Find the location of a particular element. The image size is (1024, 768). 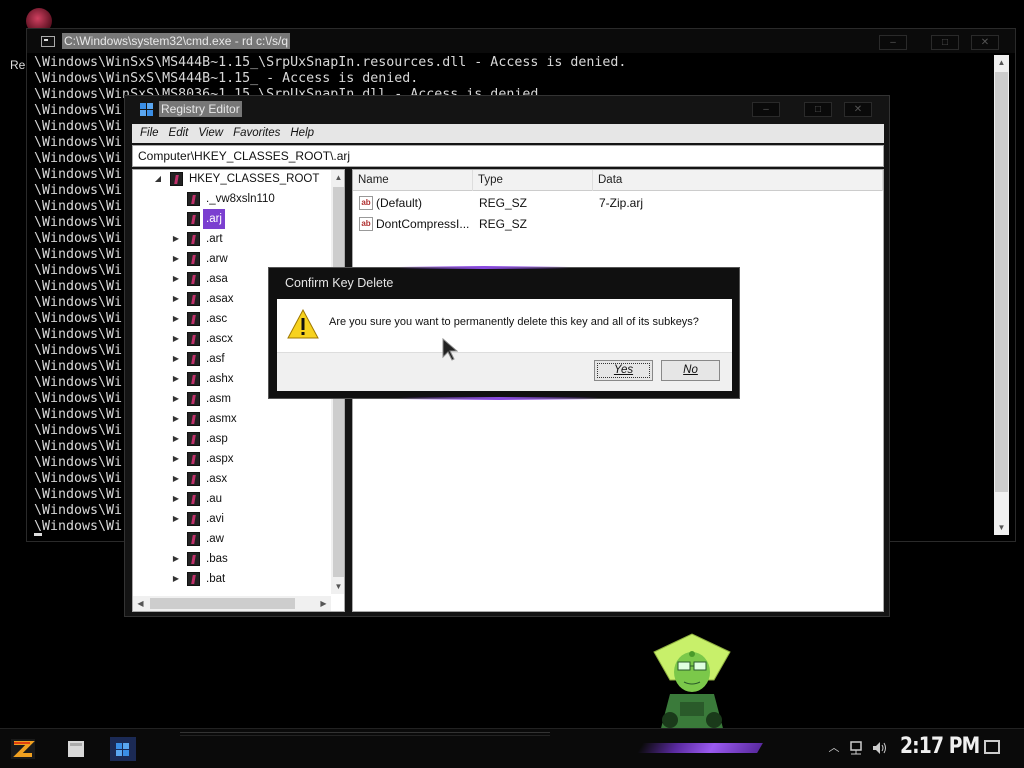

notification-icon is located at coordinates (992, 747).